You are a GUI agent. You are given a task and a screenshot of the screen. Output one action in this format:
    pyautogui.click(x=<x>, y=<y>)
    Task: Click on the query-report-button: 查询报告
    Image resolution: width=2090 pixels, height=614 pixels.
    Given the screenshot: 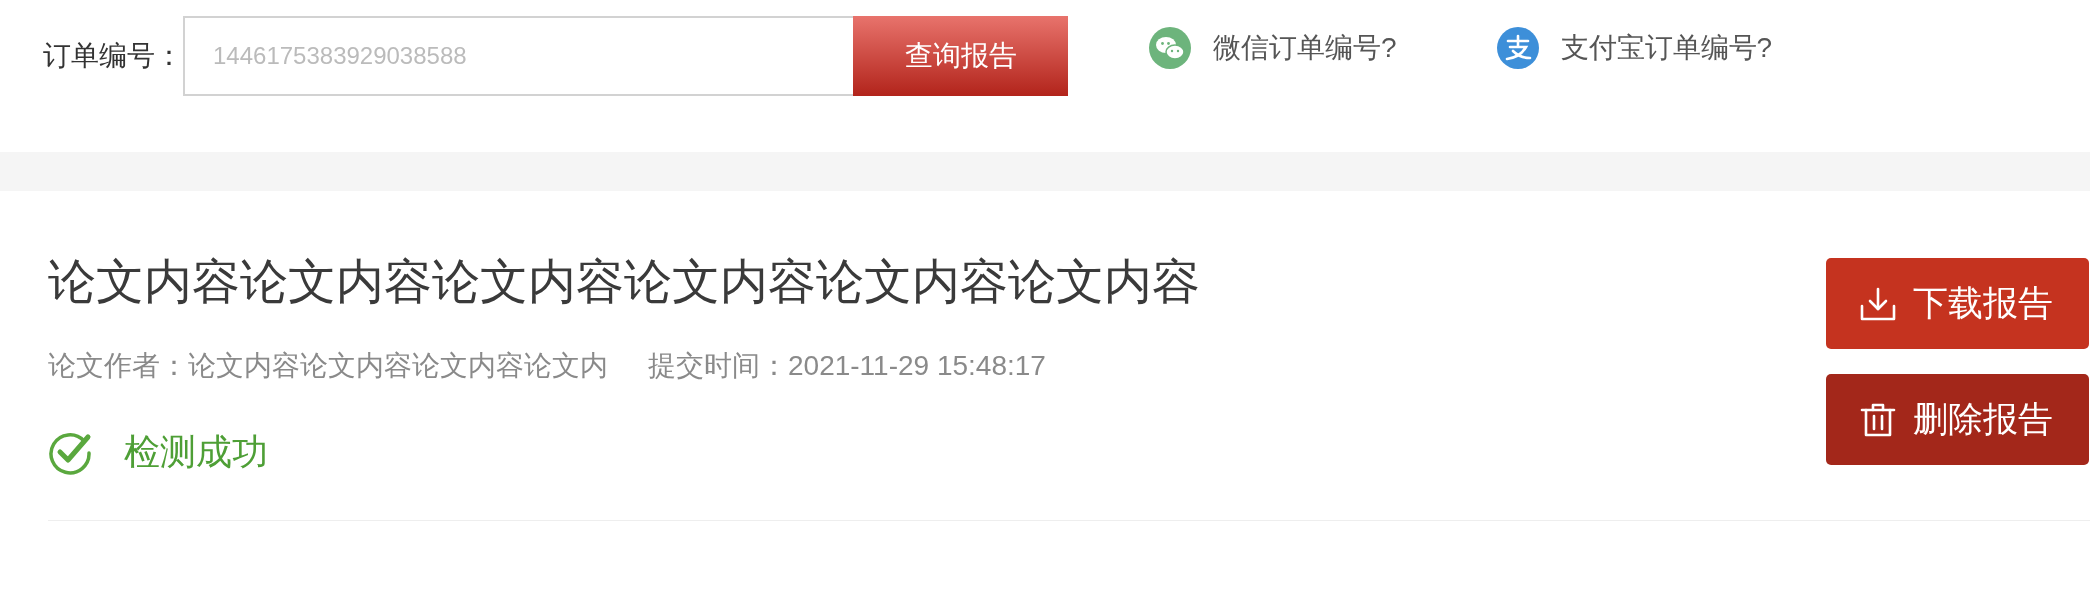 What is the action you would take?
    pyautogui.click(x=960, y=56)
    